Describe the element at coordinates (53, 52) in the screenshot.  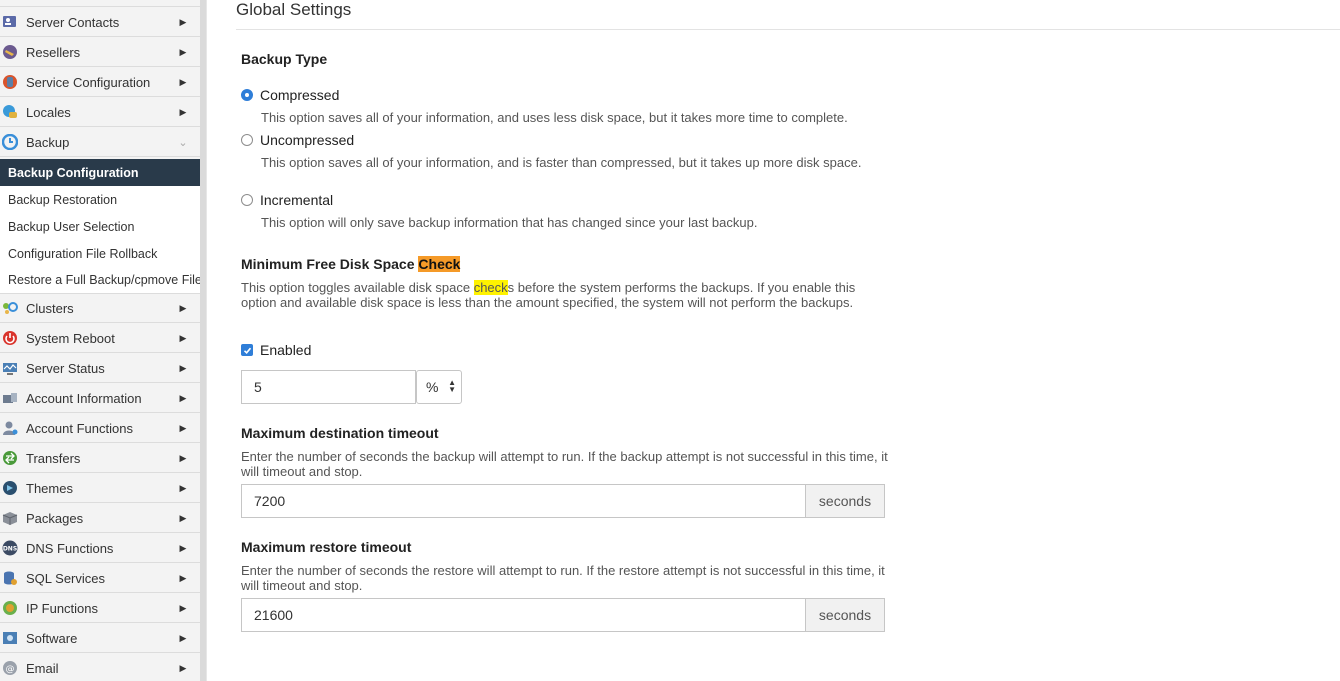
I see `sidebar-item-label: Resellers` at that location.